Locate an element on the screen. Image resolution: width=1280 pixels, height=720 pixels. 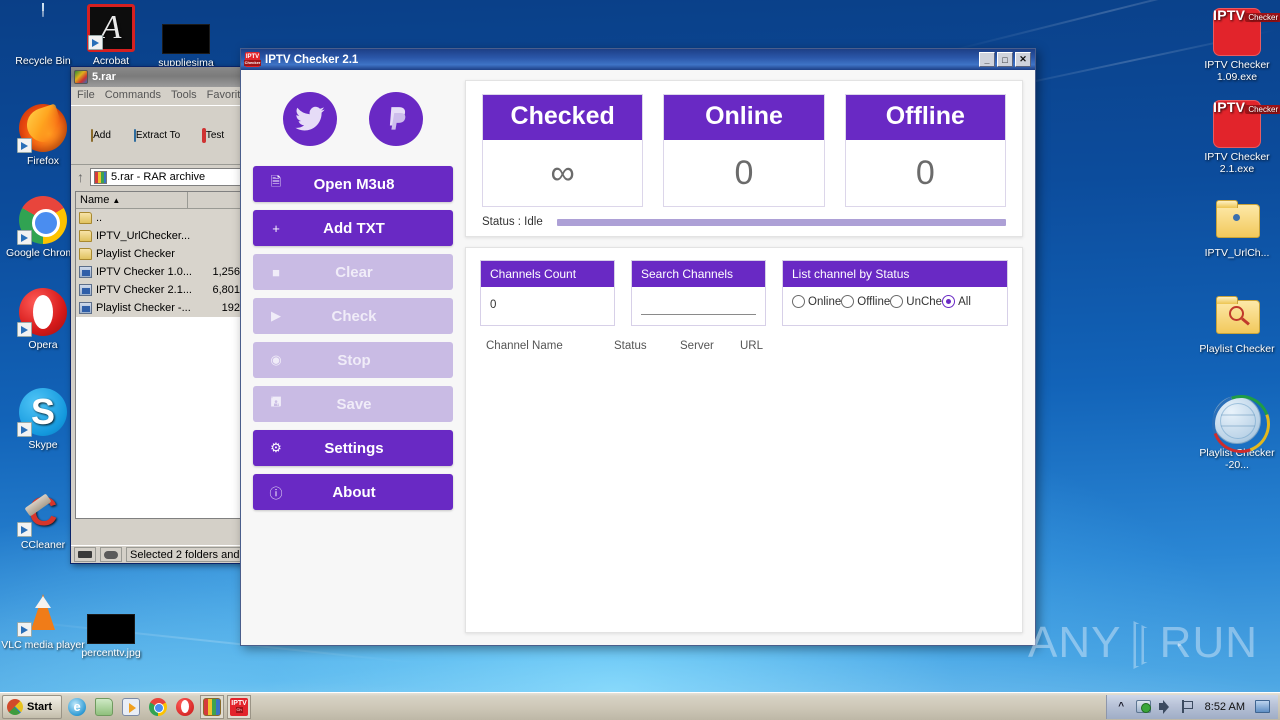
settings-button: ⚙ Settings is located at coordinates (353, 448).